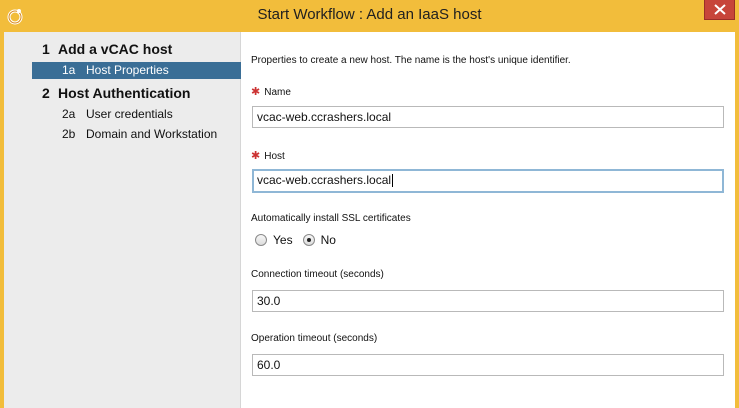  I want to click on operation-timeout-label: Operation timeout (seconds), so click(314, 338).